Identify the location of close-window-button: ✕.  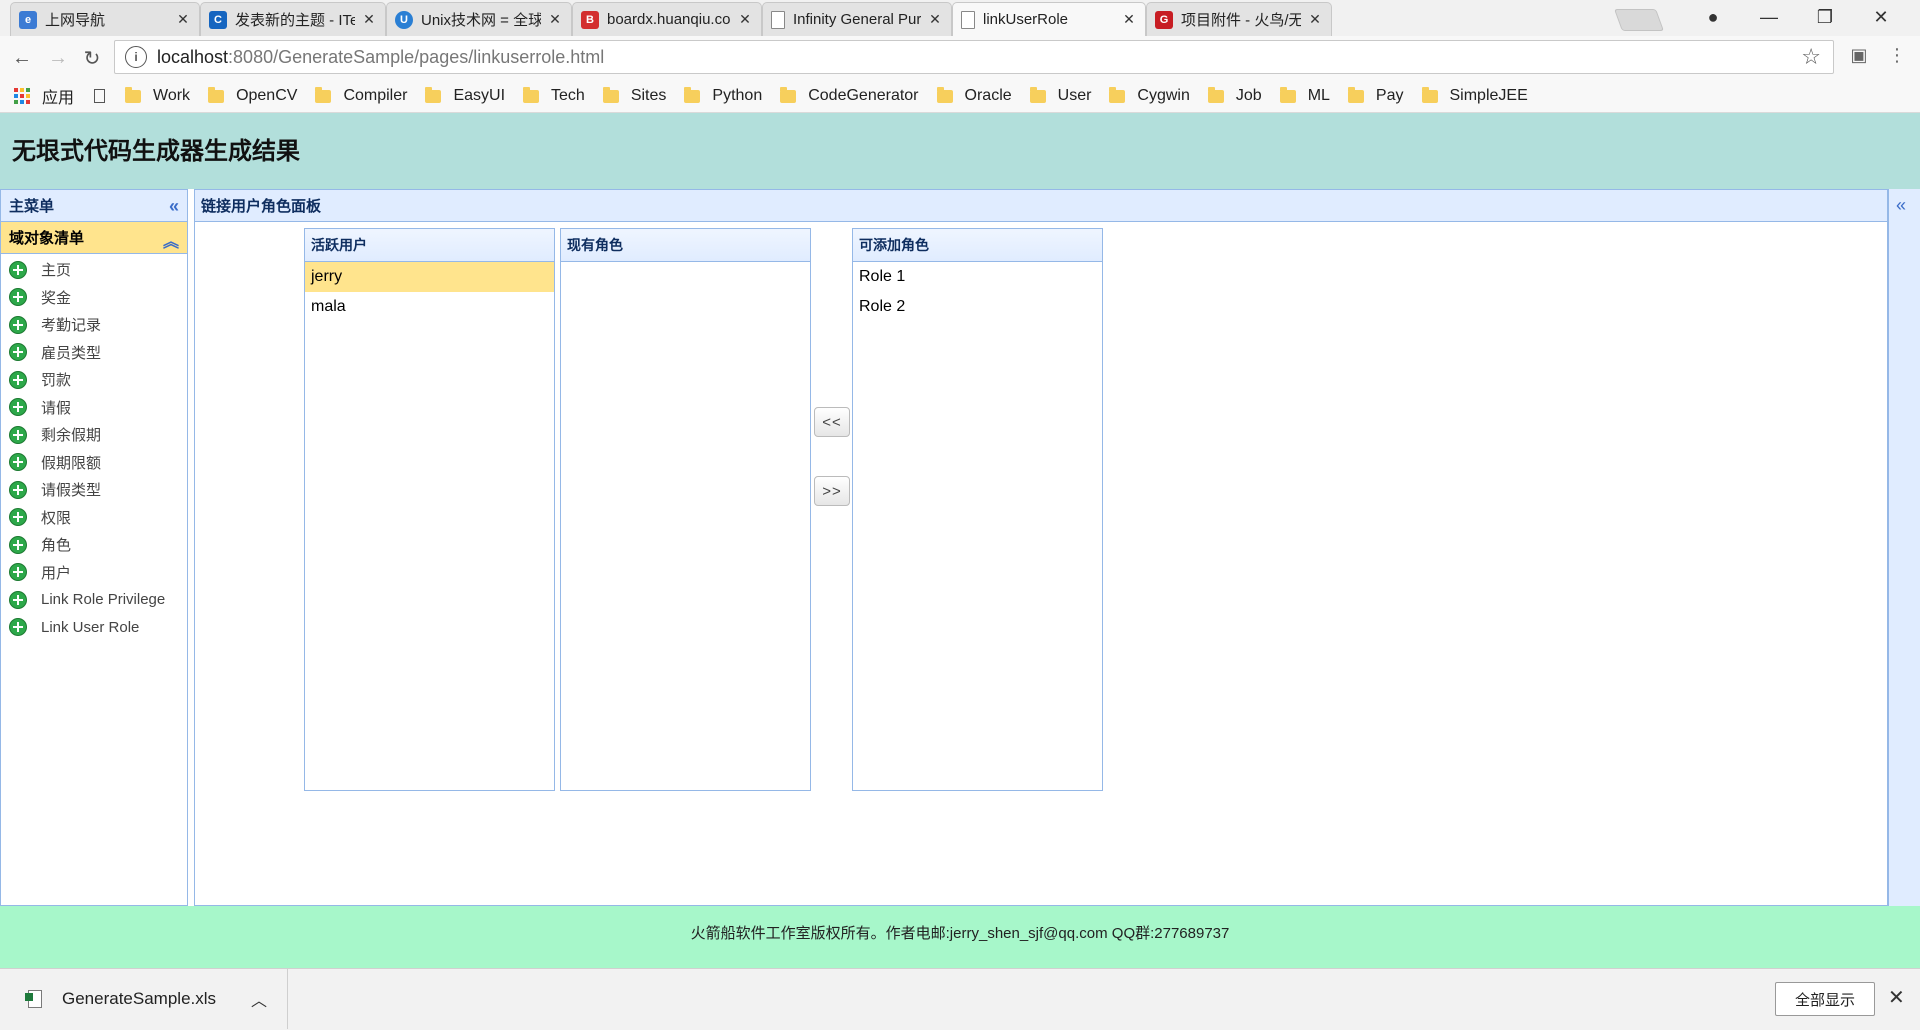
(1881, 17).